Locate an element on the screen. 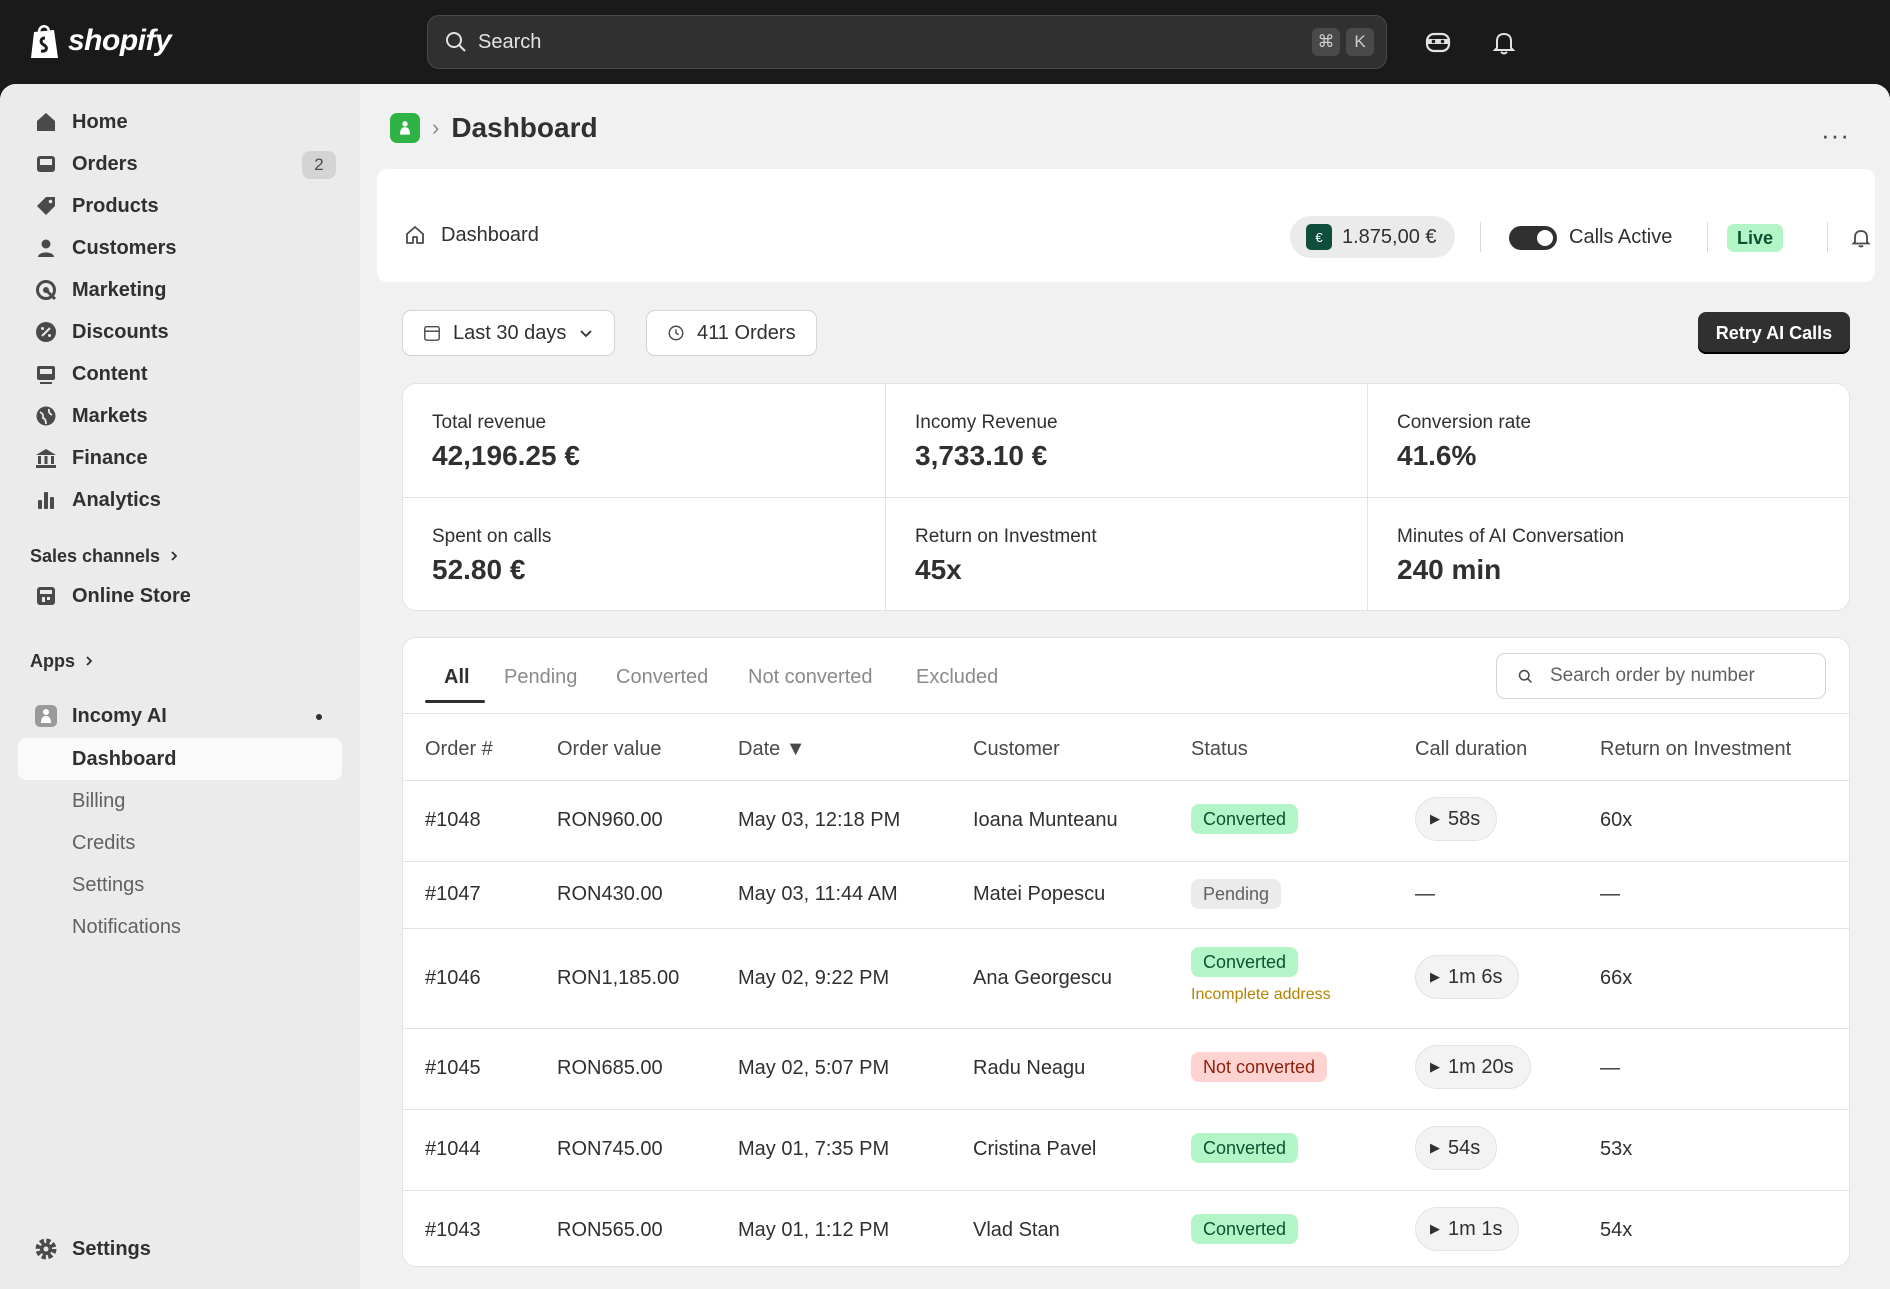 The image size is (1890, 1289). roi-value: 53x is located at coordinates (1616, 1149).